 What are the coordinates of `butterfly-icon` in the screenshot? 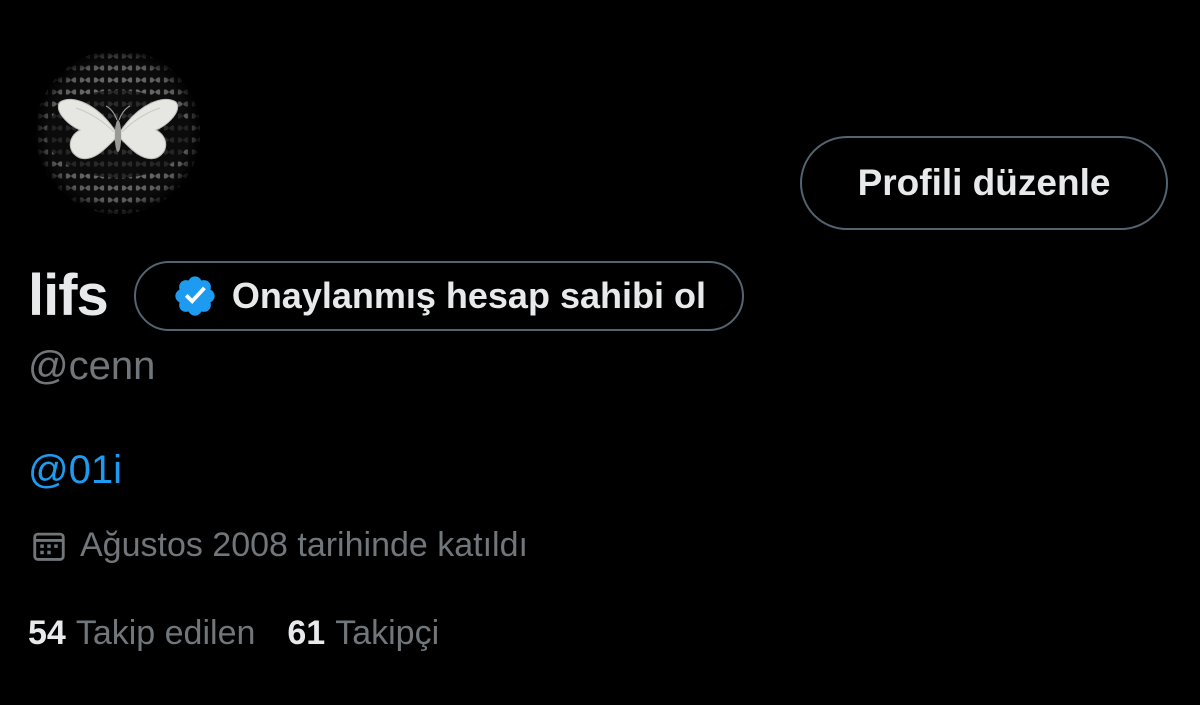 It's located at (118, 134).